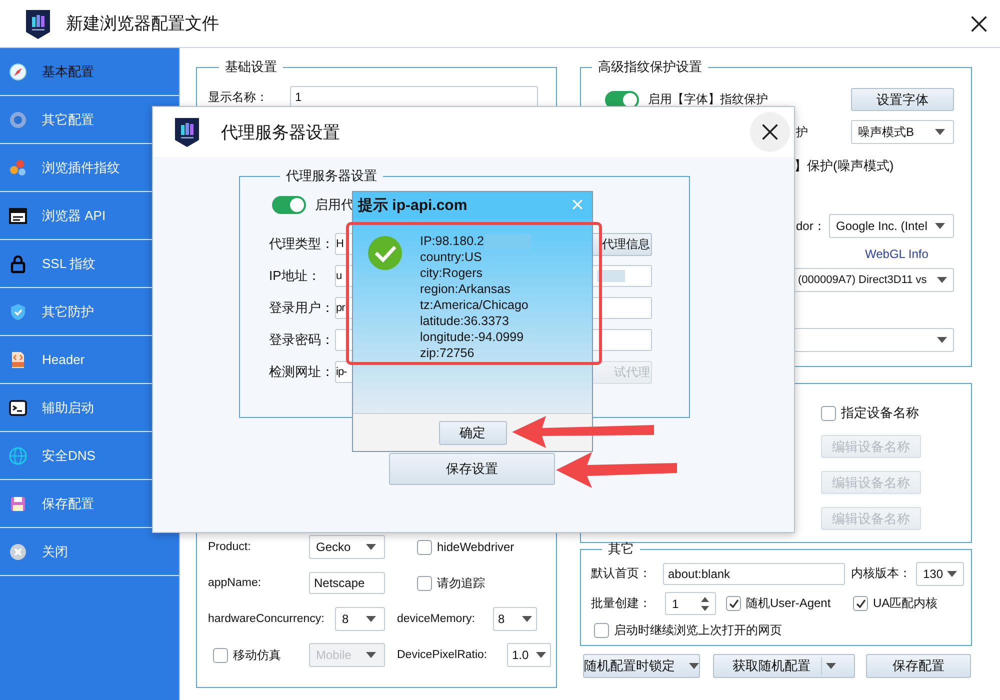 The height and width of the screenshot is (700, 1000). Describe the element at coordinates (621, 549) in the screenshot. I see `group-title: 其它` at that location.